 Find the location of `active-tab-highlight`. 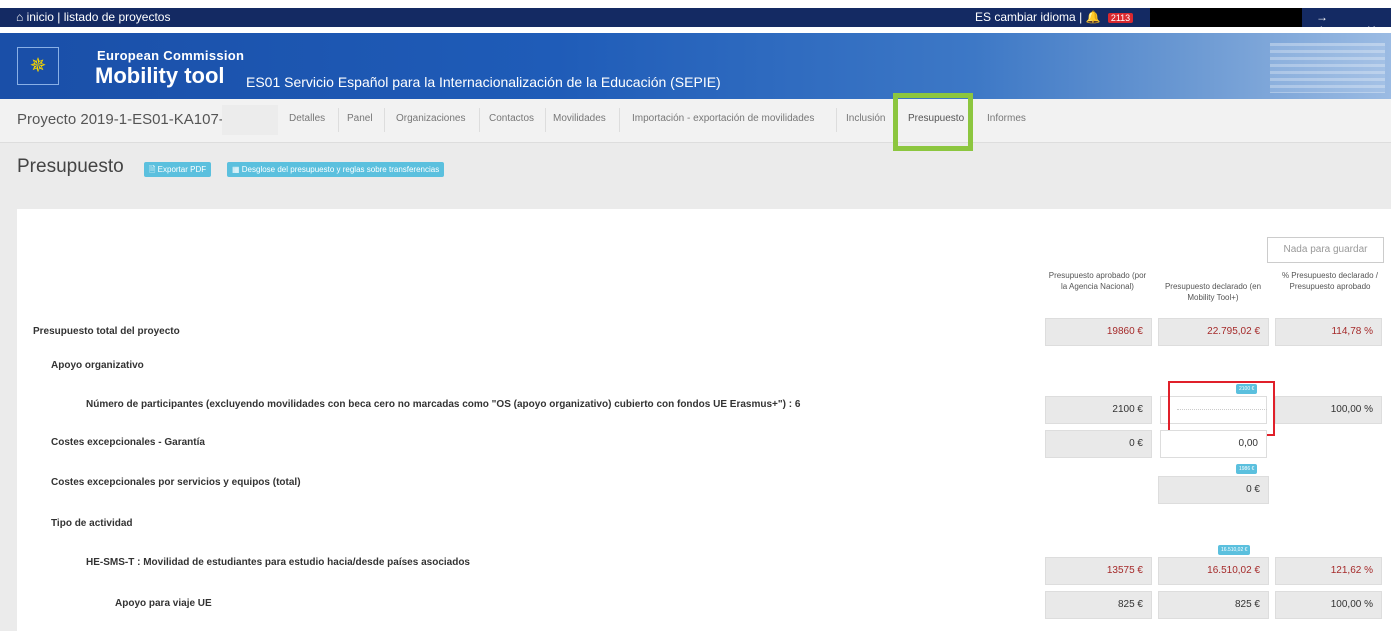

active-tab-highlight is located at coordinates (933, 122).